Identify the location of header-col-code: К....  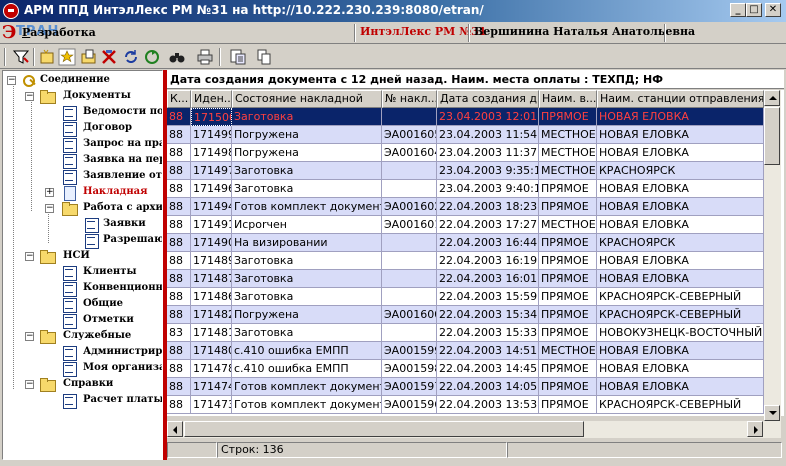
(179, 99).